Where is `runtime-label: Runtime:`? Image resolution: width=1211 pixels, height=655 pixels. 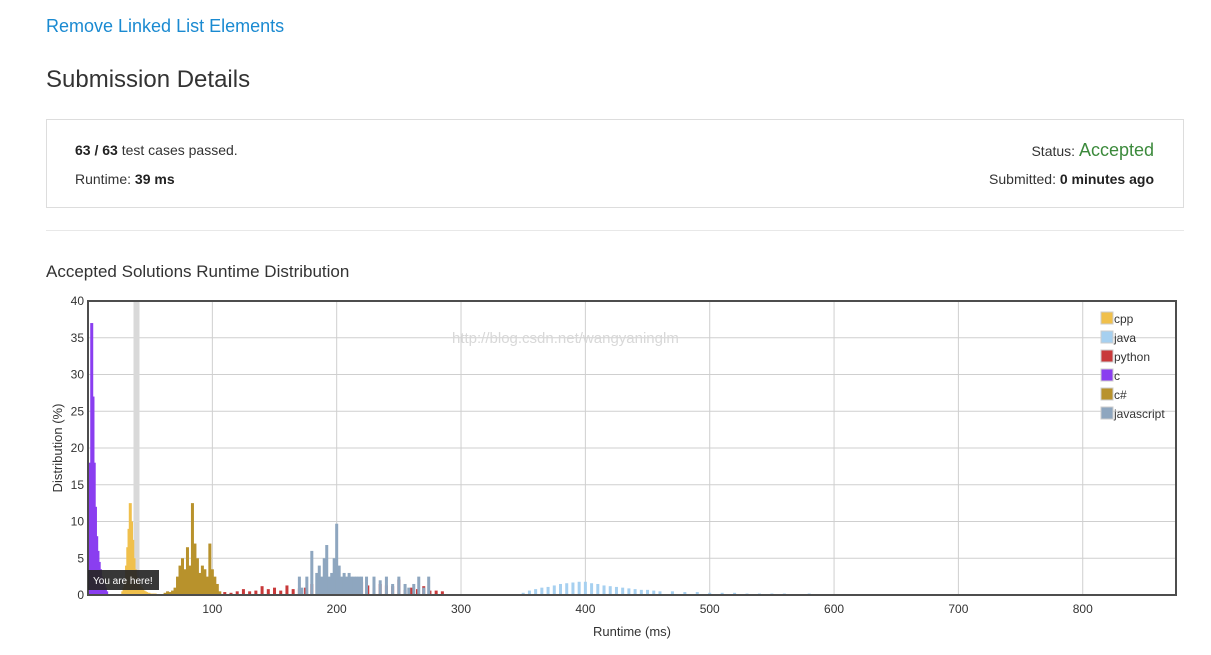 runtime-label: Runtime: is located at coordinates (105, 179).